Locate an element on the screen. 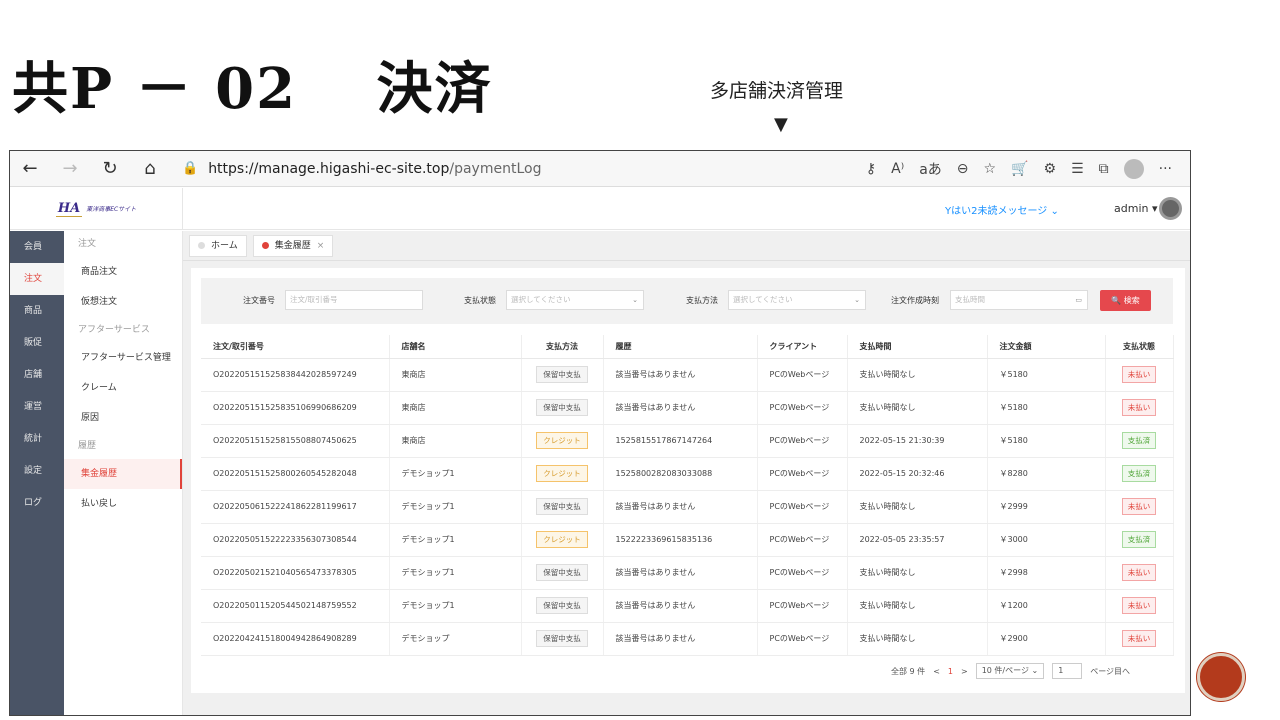 This screenshot has width=1280, height=720. collections-icon: ⧉ is located at coordinates (1104, 169).